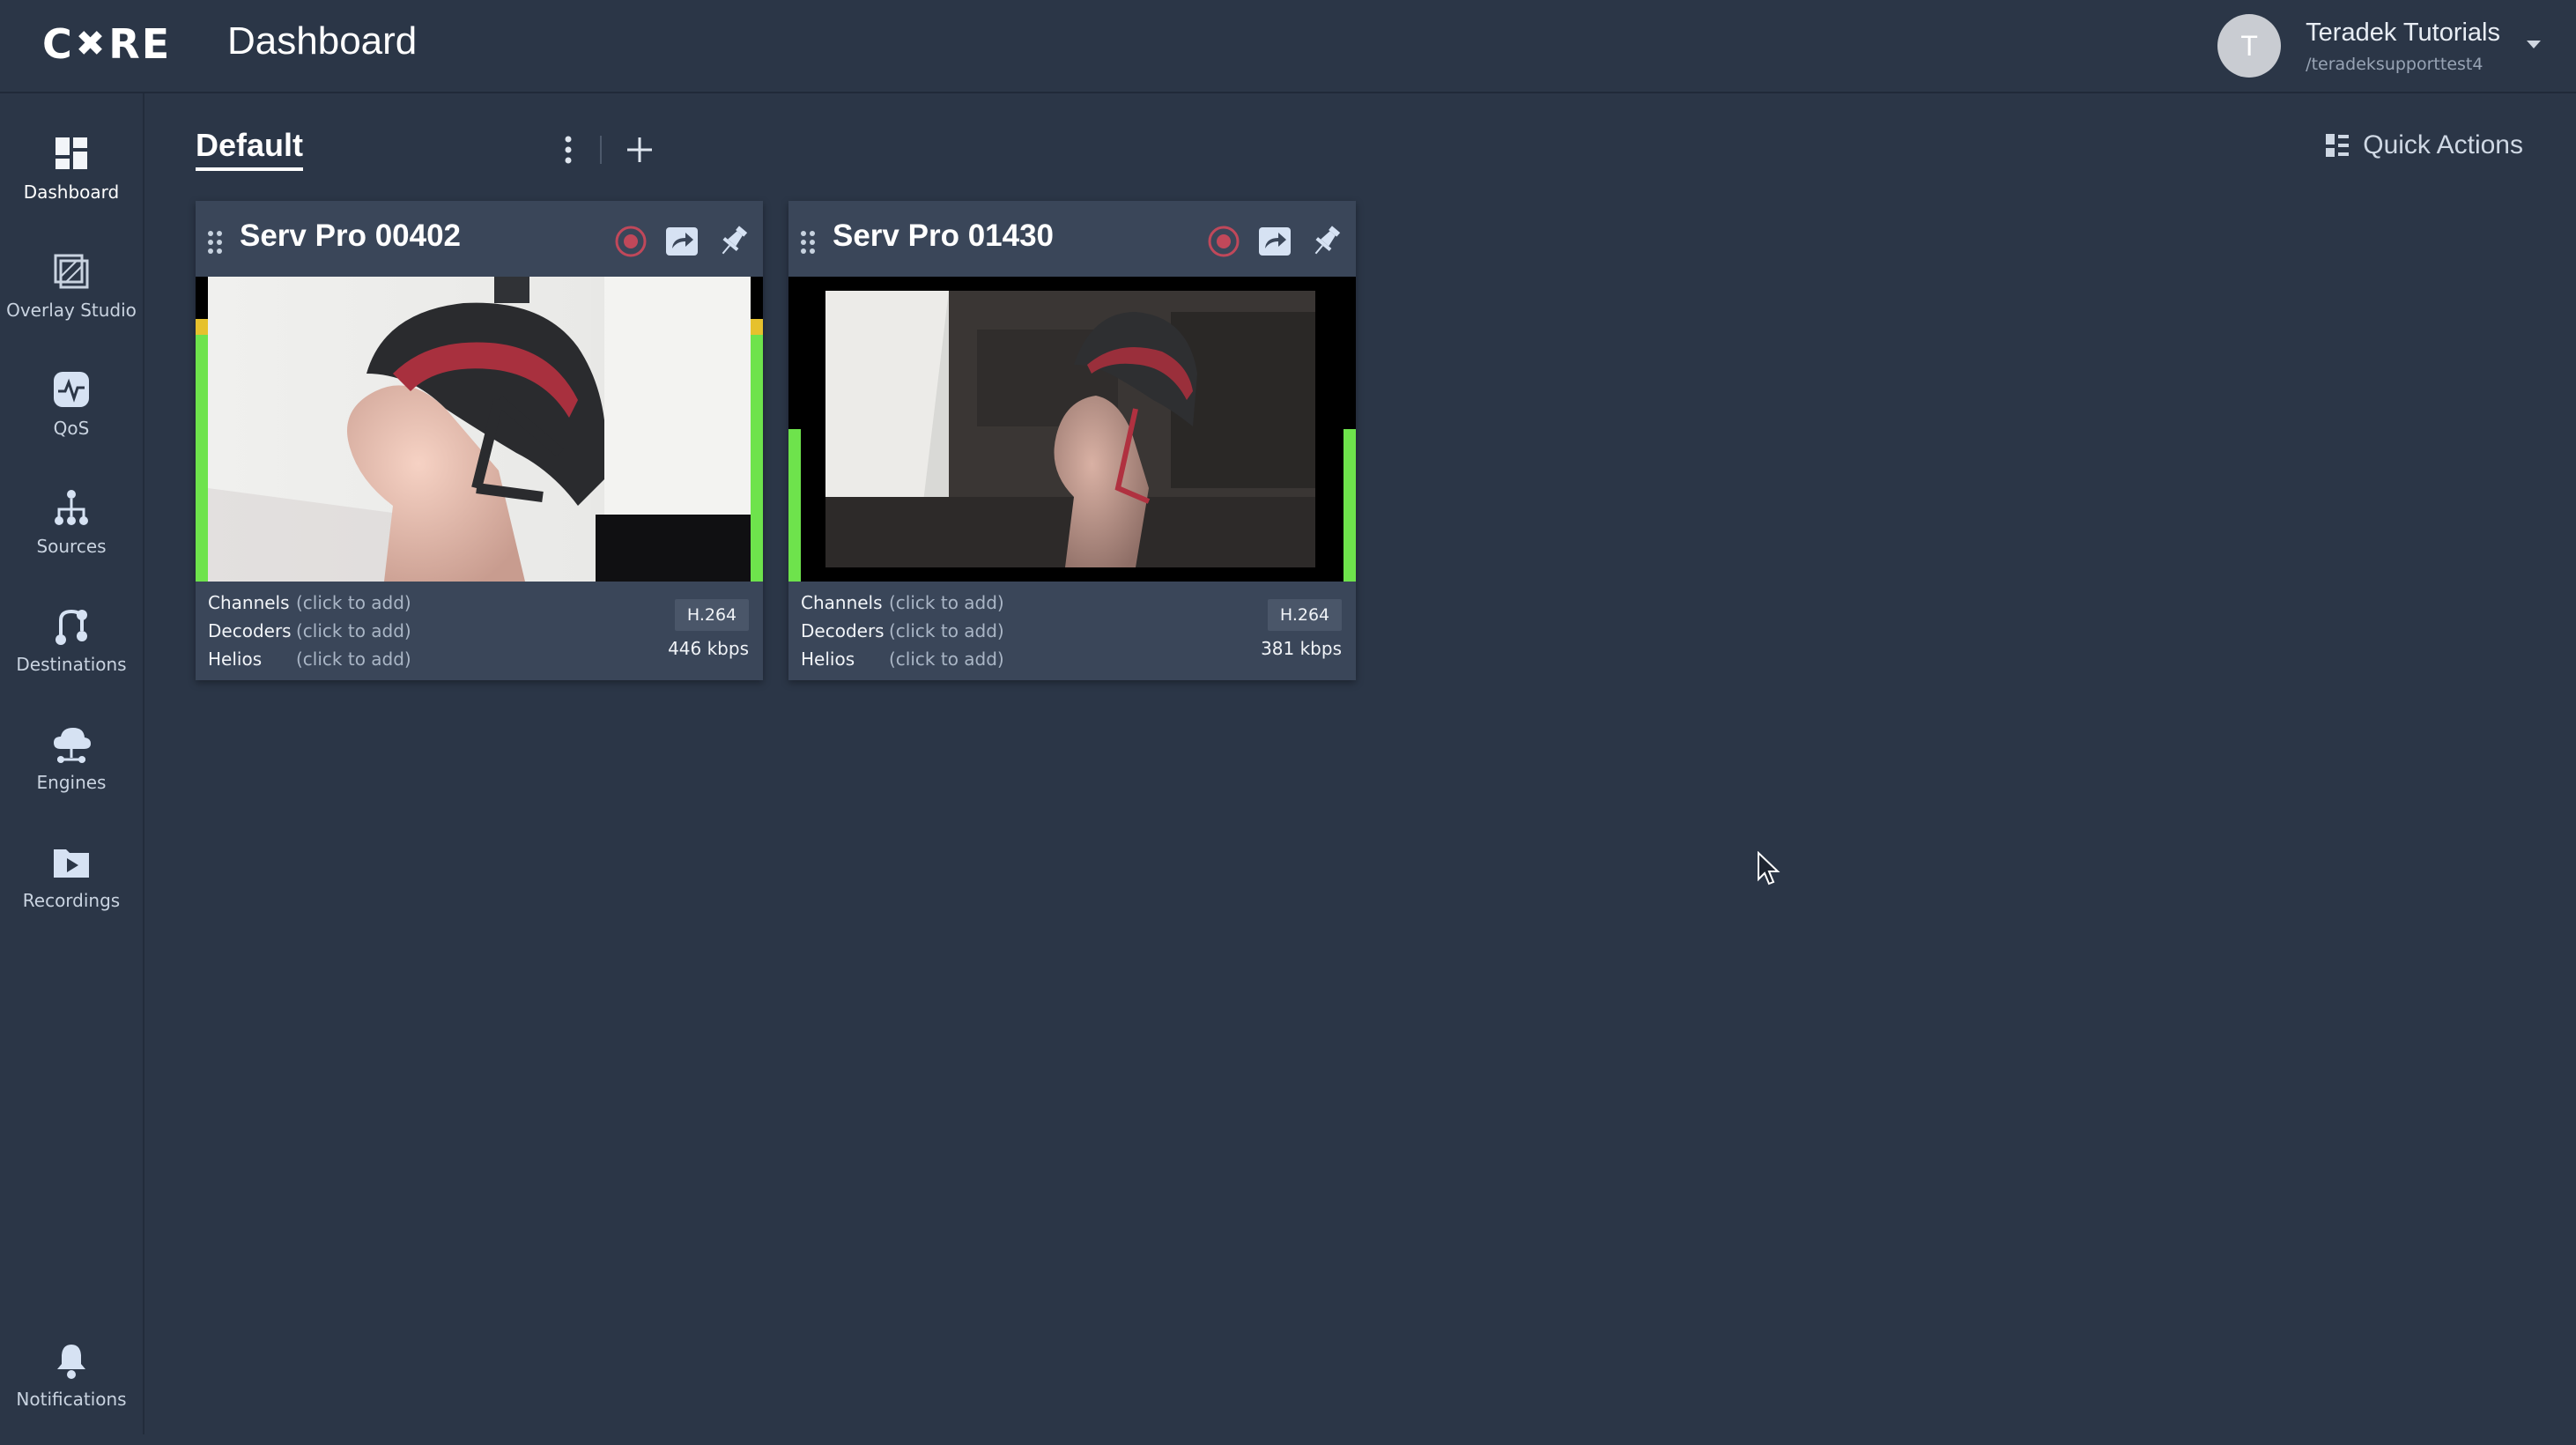  What do you see at coordinates (351, 236) in the screenshot?
I see `card-title: Serv Pro 00402` at bounding box center [351, 236].